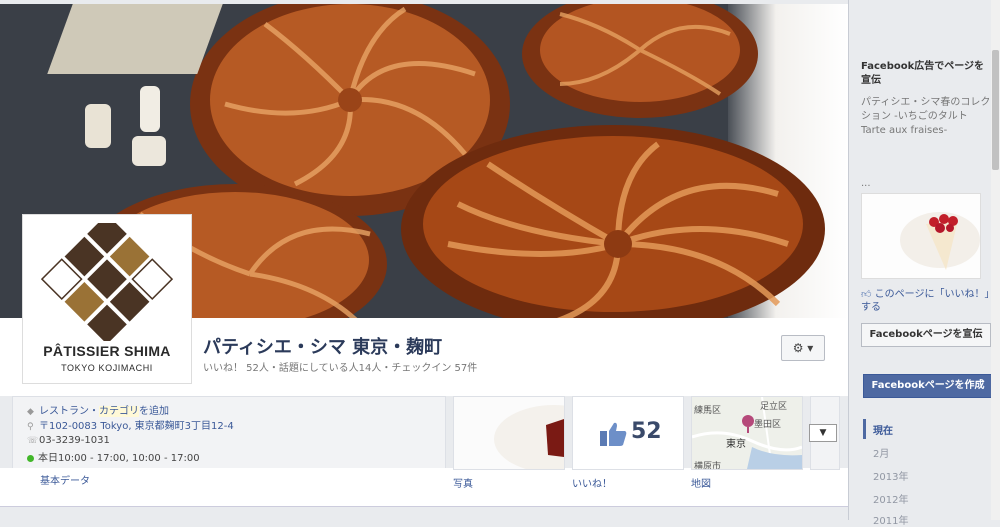 The image size is (1000, 527). Describe the element at coordinates (646, 431) in the screenshot. I see `likes-count: 52` at that location.